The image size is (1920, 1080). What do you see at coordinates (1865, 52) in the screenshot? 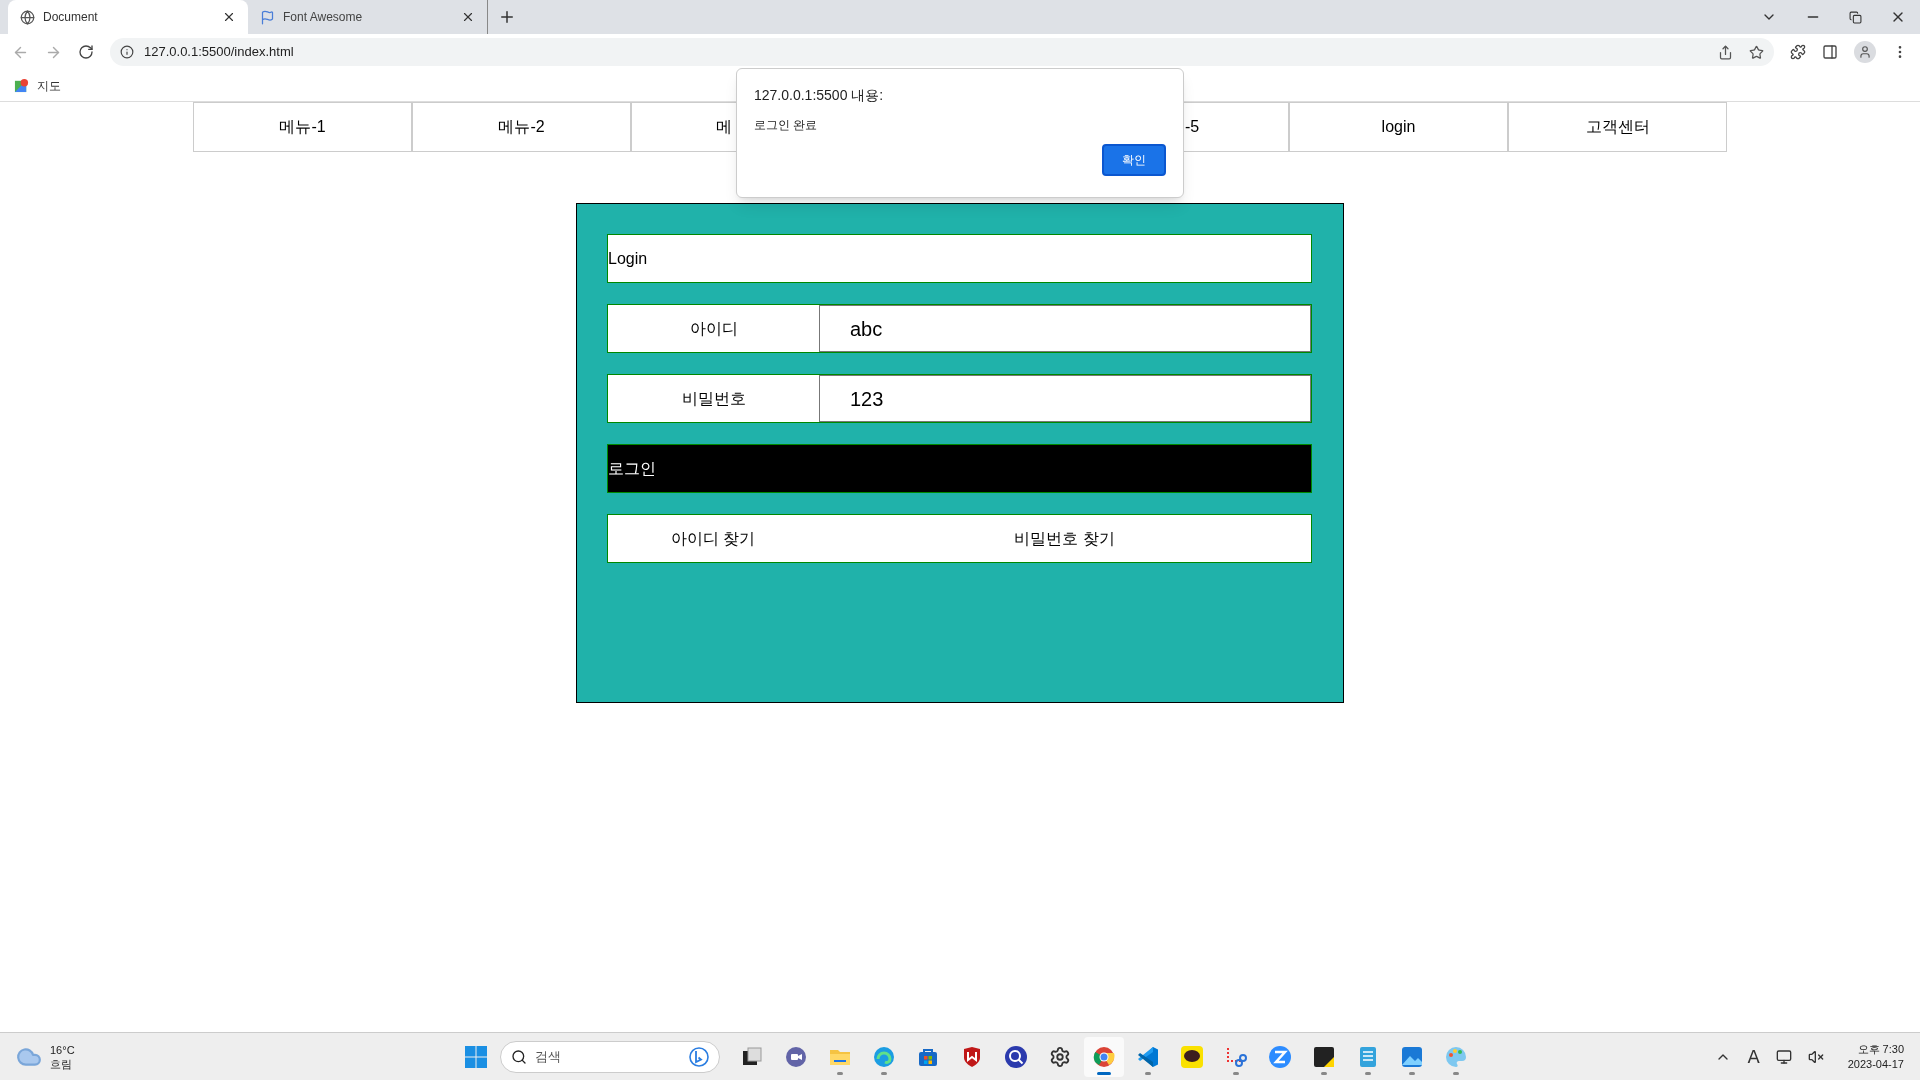
I see `profile-avatar` at bounding box center [1865, 52].